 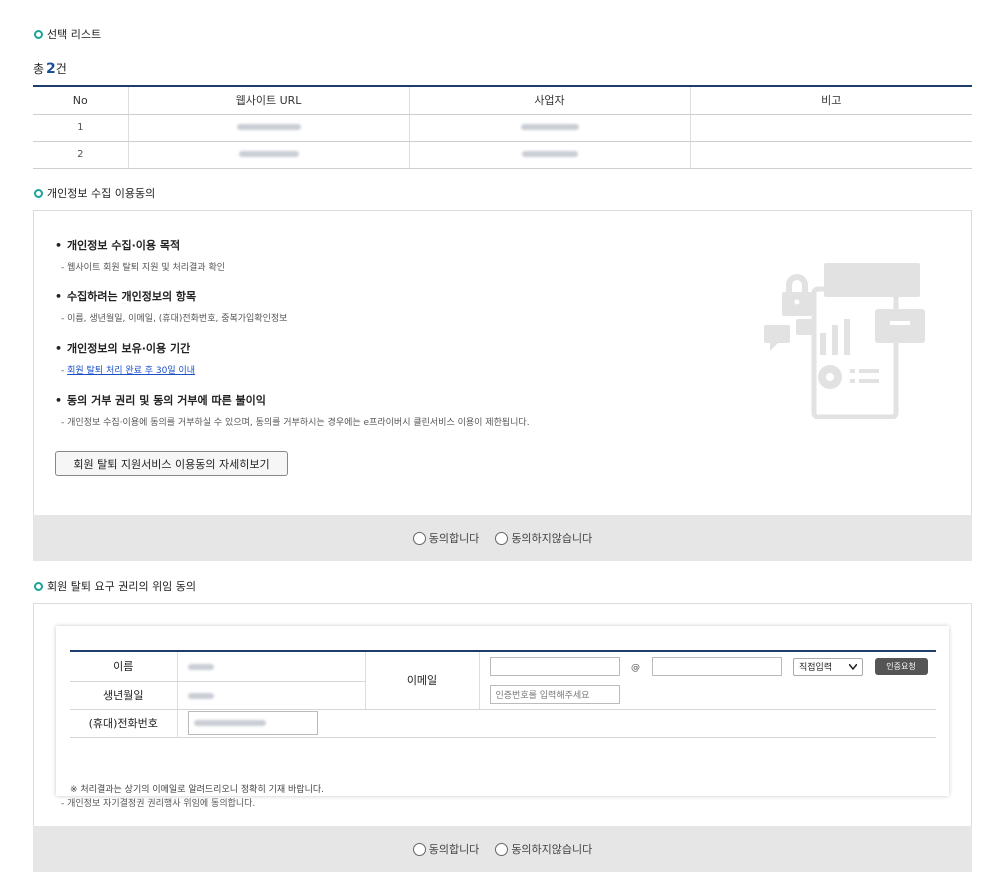 What do you see at coordinates (197, 790) in the screenshot?
I see `email-notice: ※ 처리결과는 상기의 이메일로 알려드리오니 정확히 기재 바랍니다.` at bounding box center [197, 790].